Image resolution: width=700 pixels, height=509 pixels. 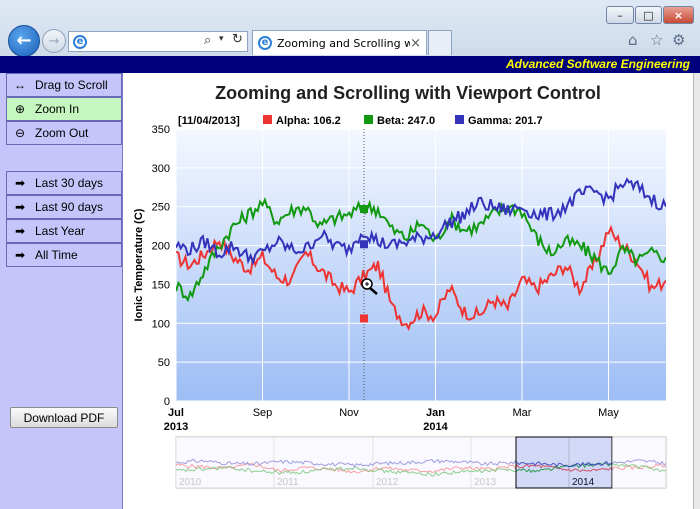 I want to click on last-30-days-label: Last 30 days, so click(x=69, y=183).